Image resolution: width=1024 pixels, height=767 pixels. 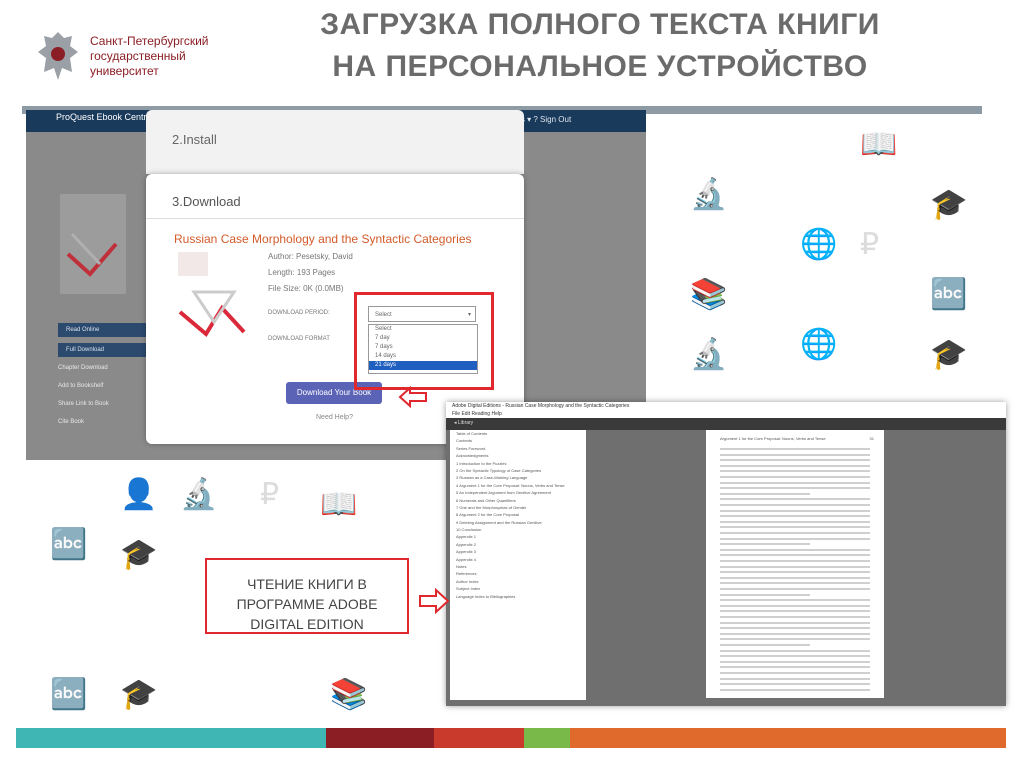 What do you see at coordinates (71, 422) in the screenshot?
I see `cite-book-link: Cite Book` at bounding box center [71, 422].